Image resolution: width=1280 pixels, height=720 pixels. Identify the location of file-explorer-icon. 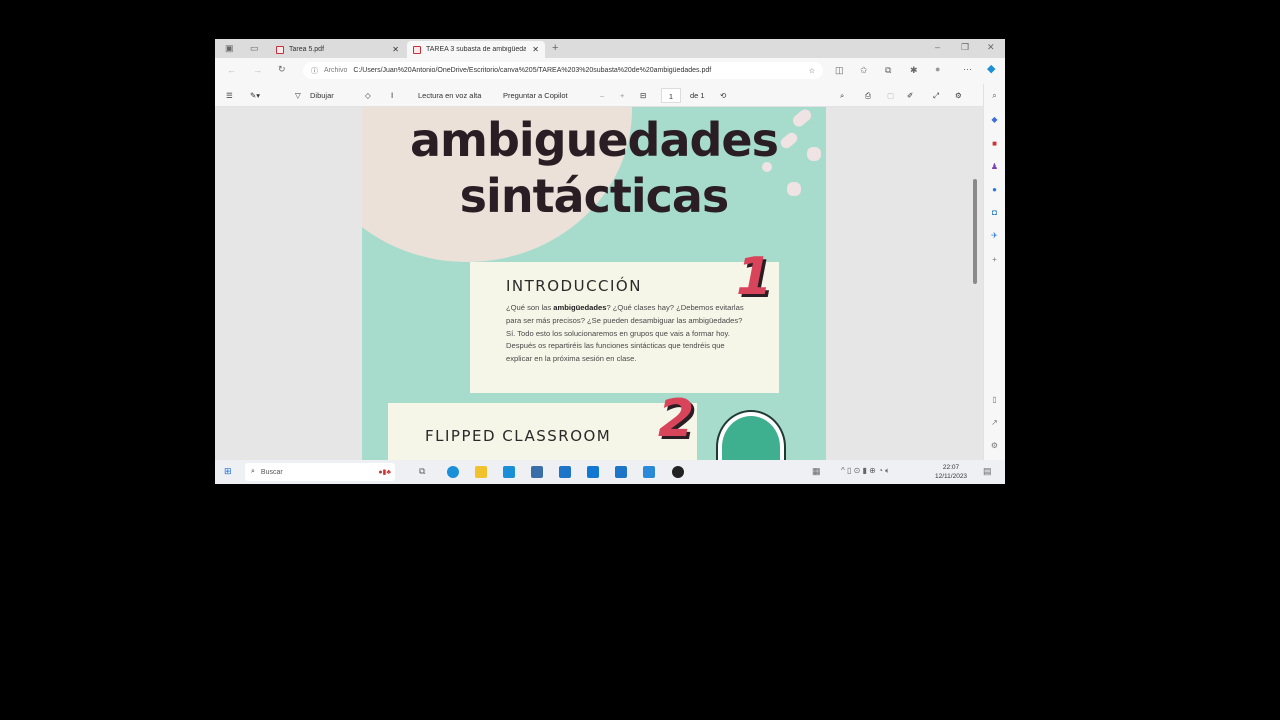
(481, 472).